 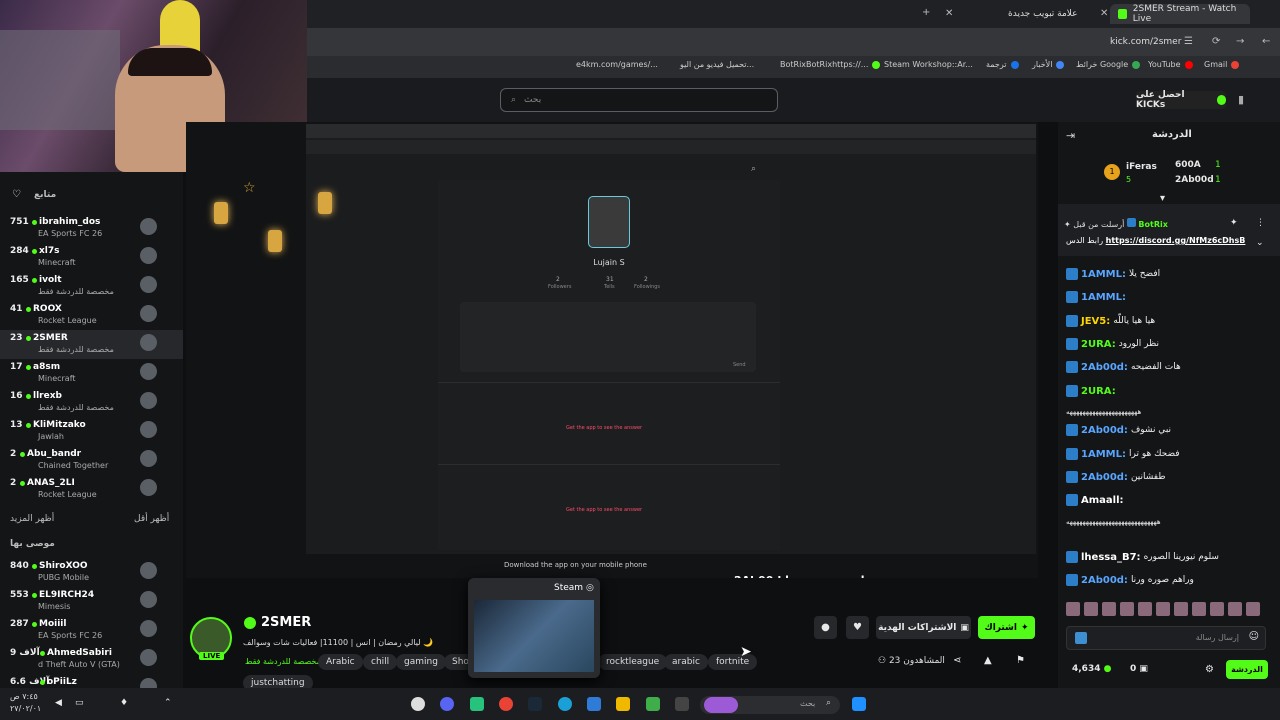 What do you see at coordinates (859, 704) in the screenshot?
I see `windows-start-icon` at bounding box center [859, 704].